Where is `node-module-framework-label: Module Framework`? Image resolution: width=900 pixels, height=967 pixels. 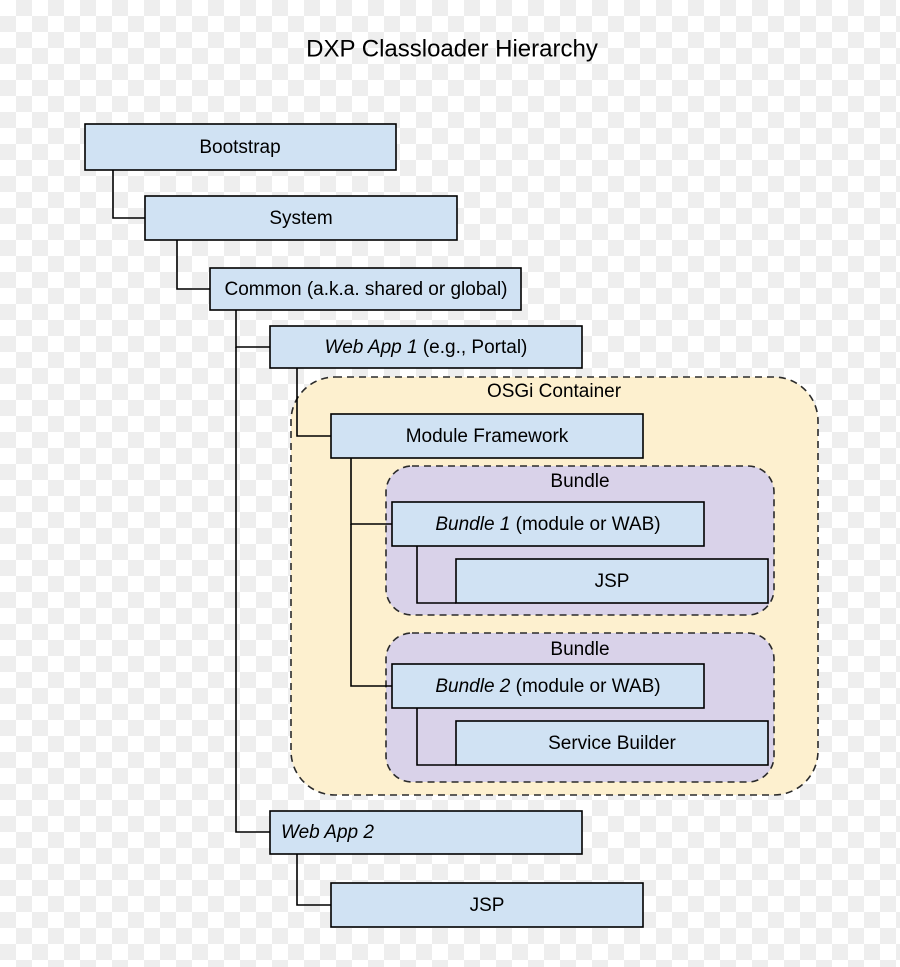 node-module-framework-label: Module Framework is located at coordinates (487, 436).